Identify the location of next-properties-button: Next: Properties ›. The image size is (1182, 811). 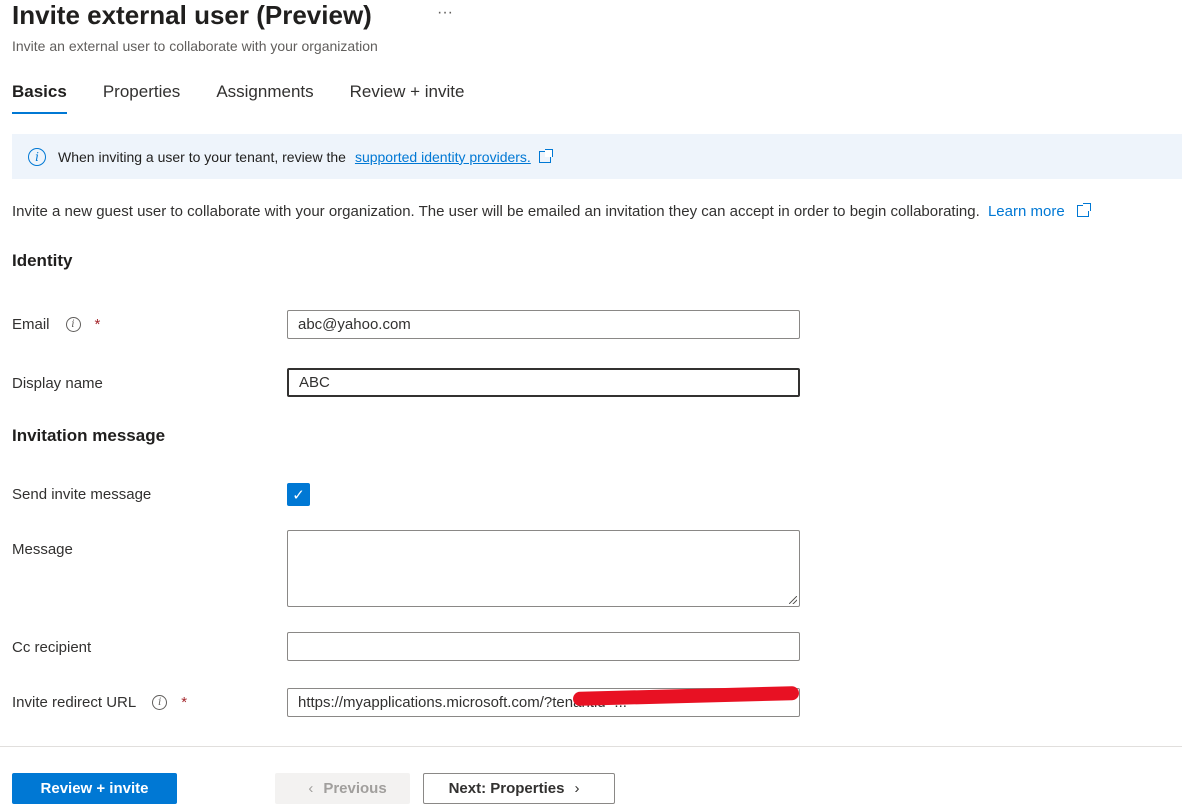
(519, 788).